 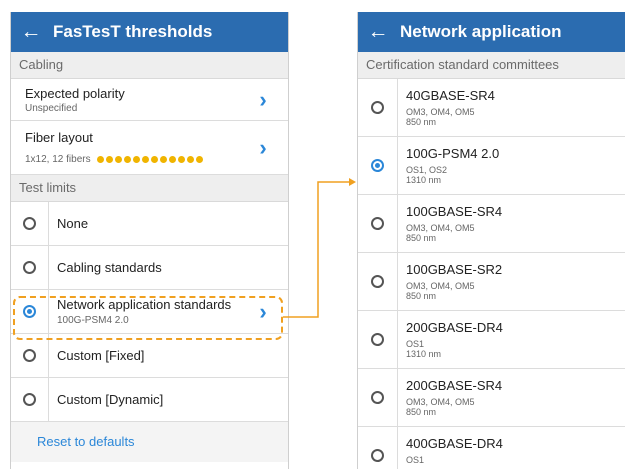 What do you see at coordinates (73, 223) in the screenshot?
I see `option-label: None` at bounding box center [73, 223].